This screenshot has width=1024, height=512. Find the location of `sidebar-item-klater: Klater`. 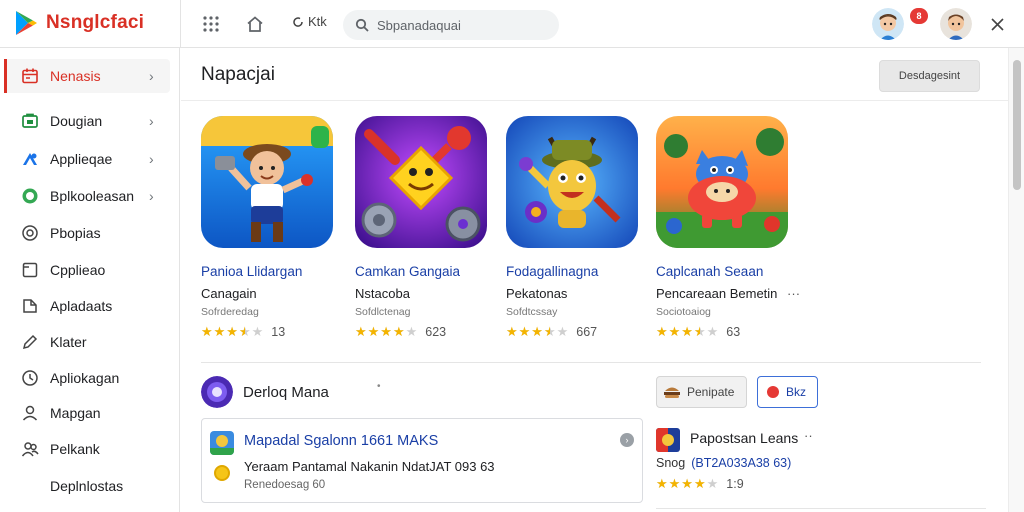

sidebar-item-klater: Klater is located at coordinates (87, 342).